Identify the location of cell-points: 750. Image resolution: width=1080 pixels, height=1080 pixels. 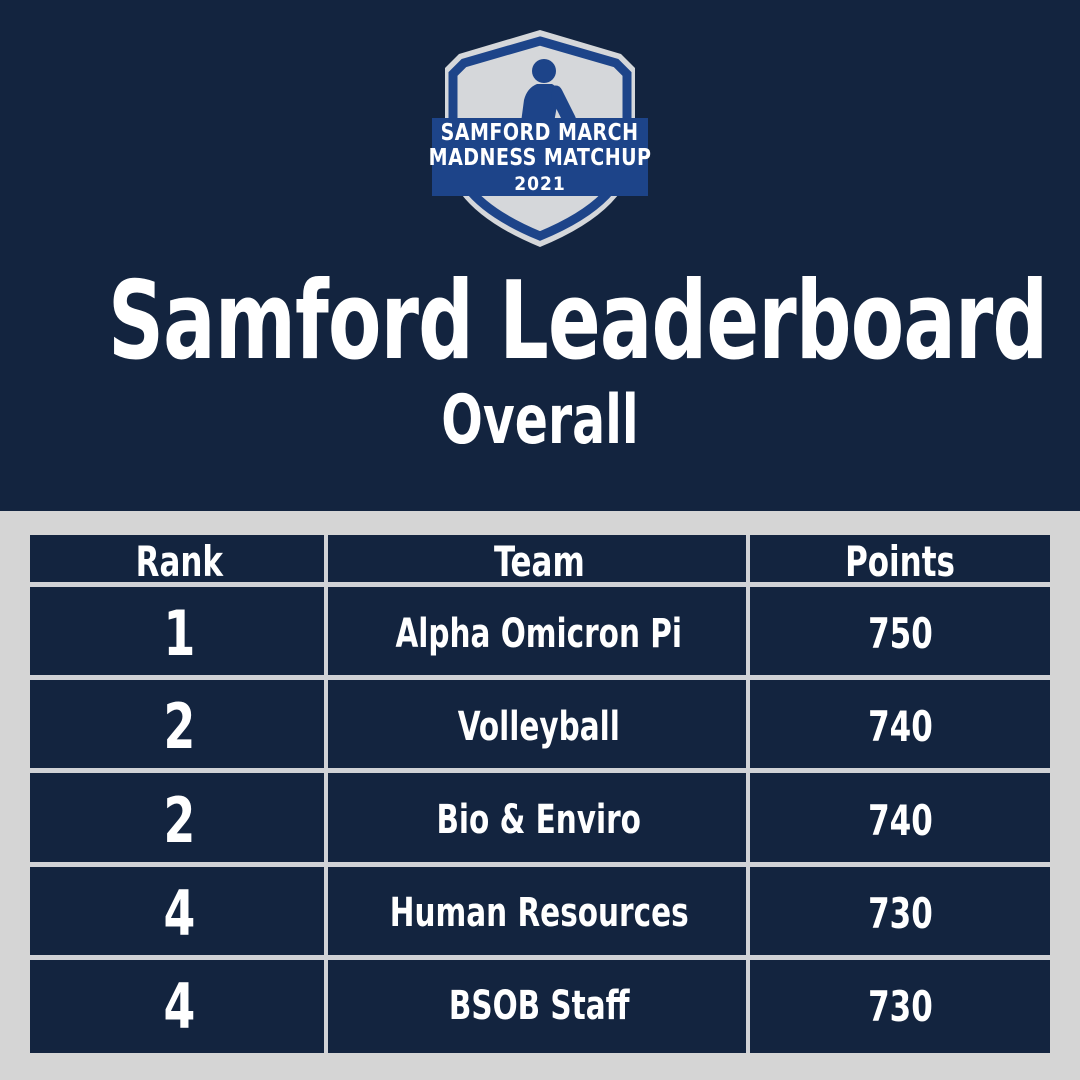
(900, 633).